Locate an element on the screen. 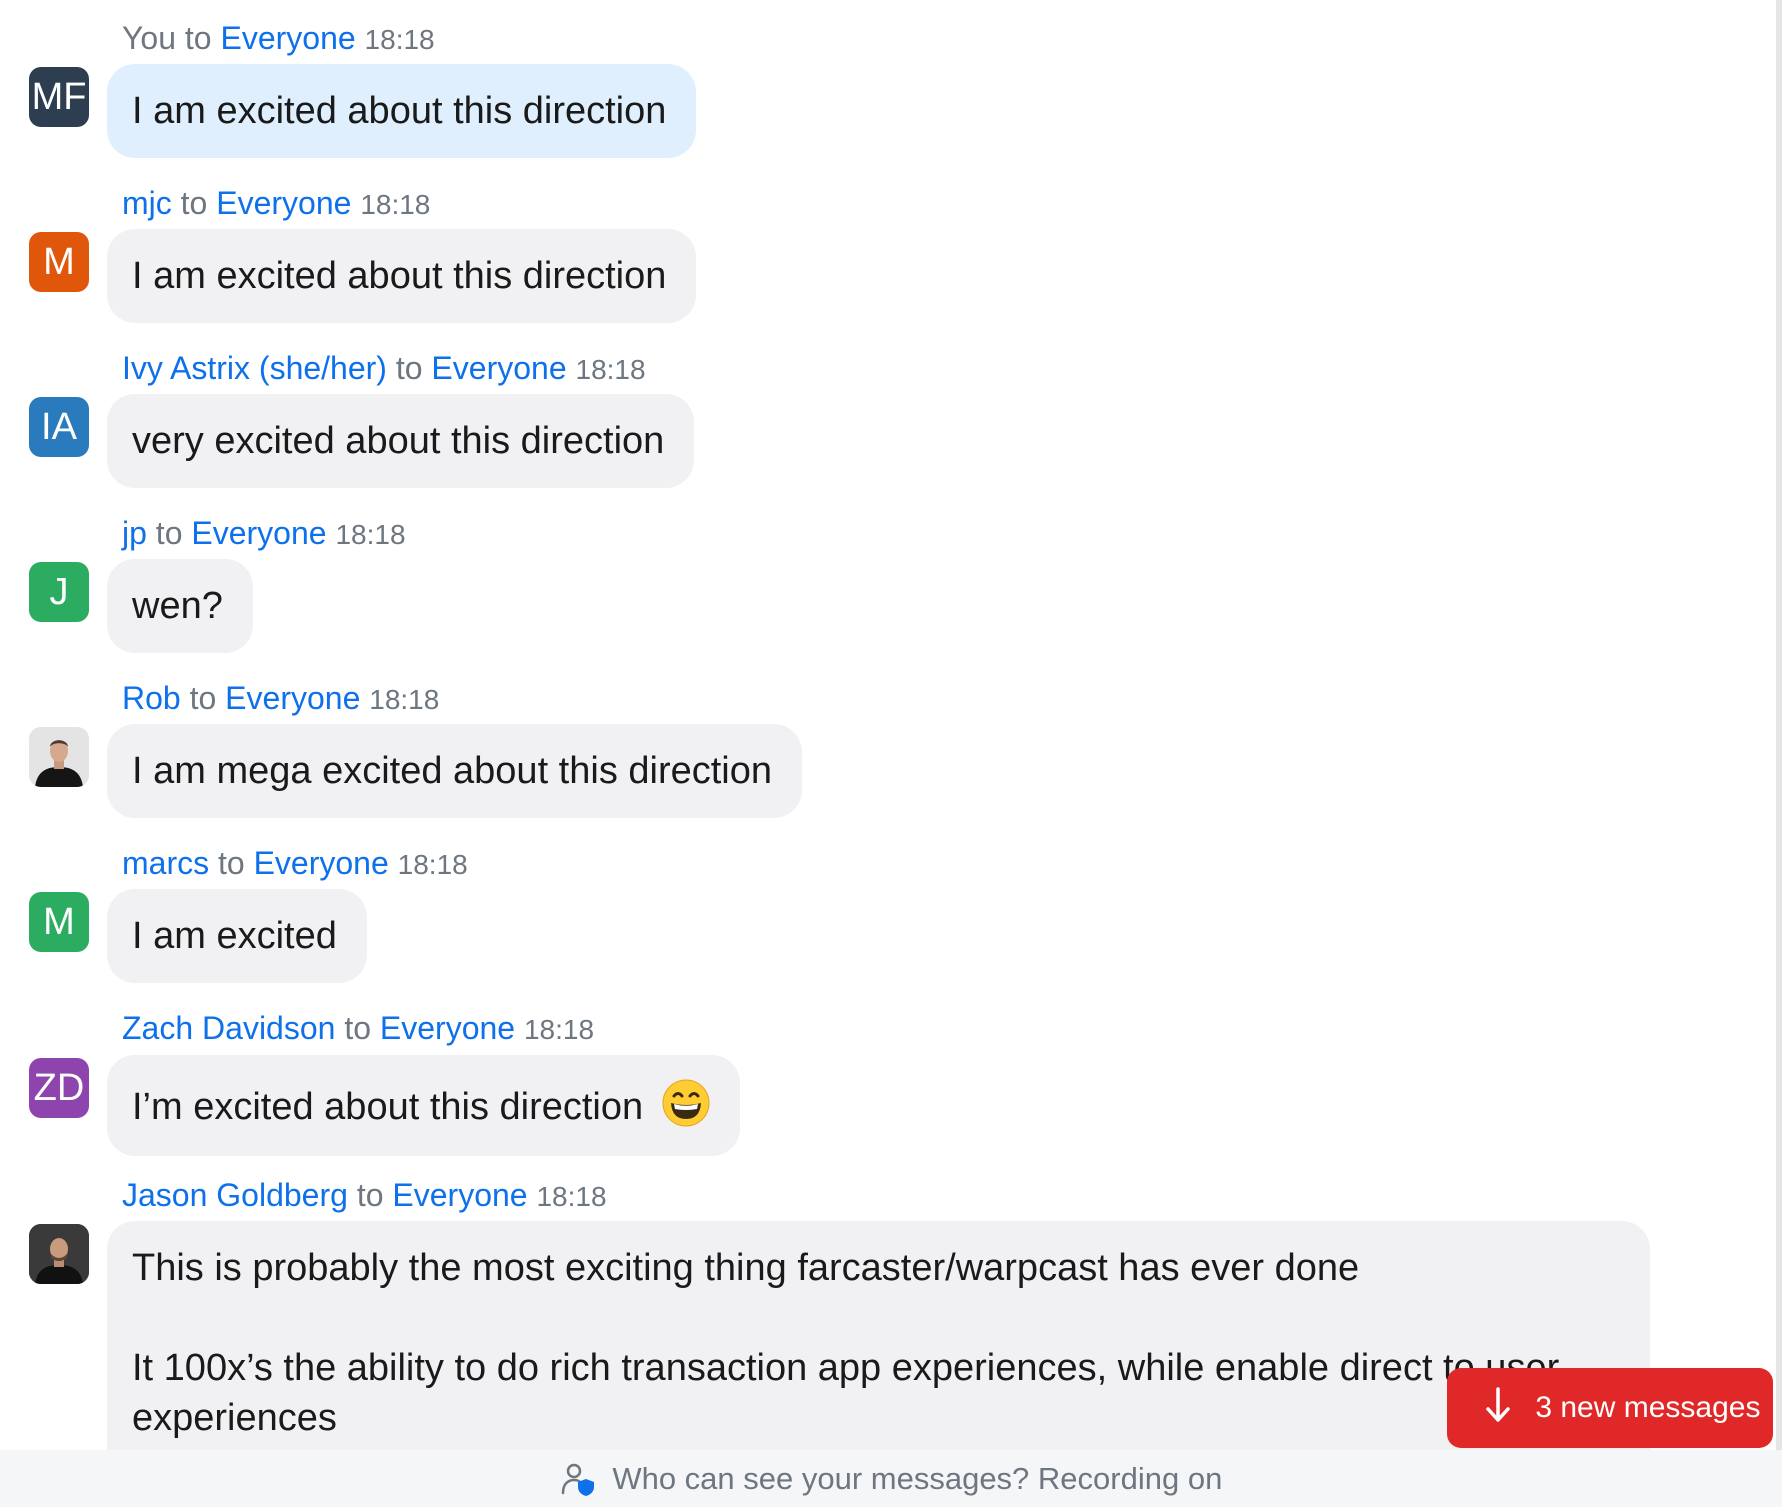 The height and width of the screenshot is (1507, 1782). sender-name: jp is located at coordinates (134, 533).